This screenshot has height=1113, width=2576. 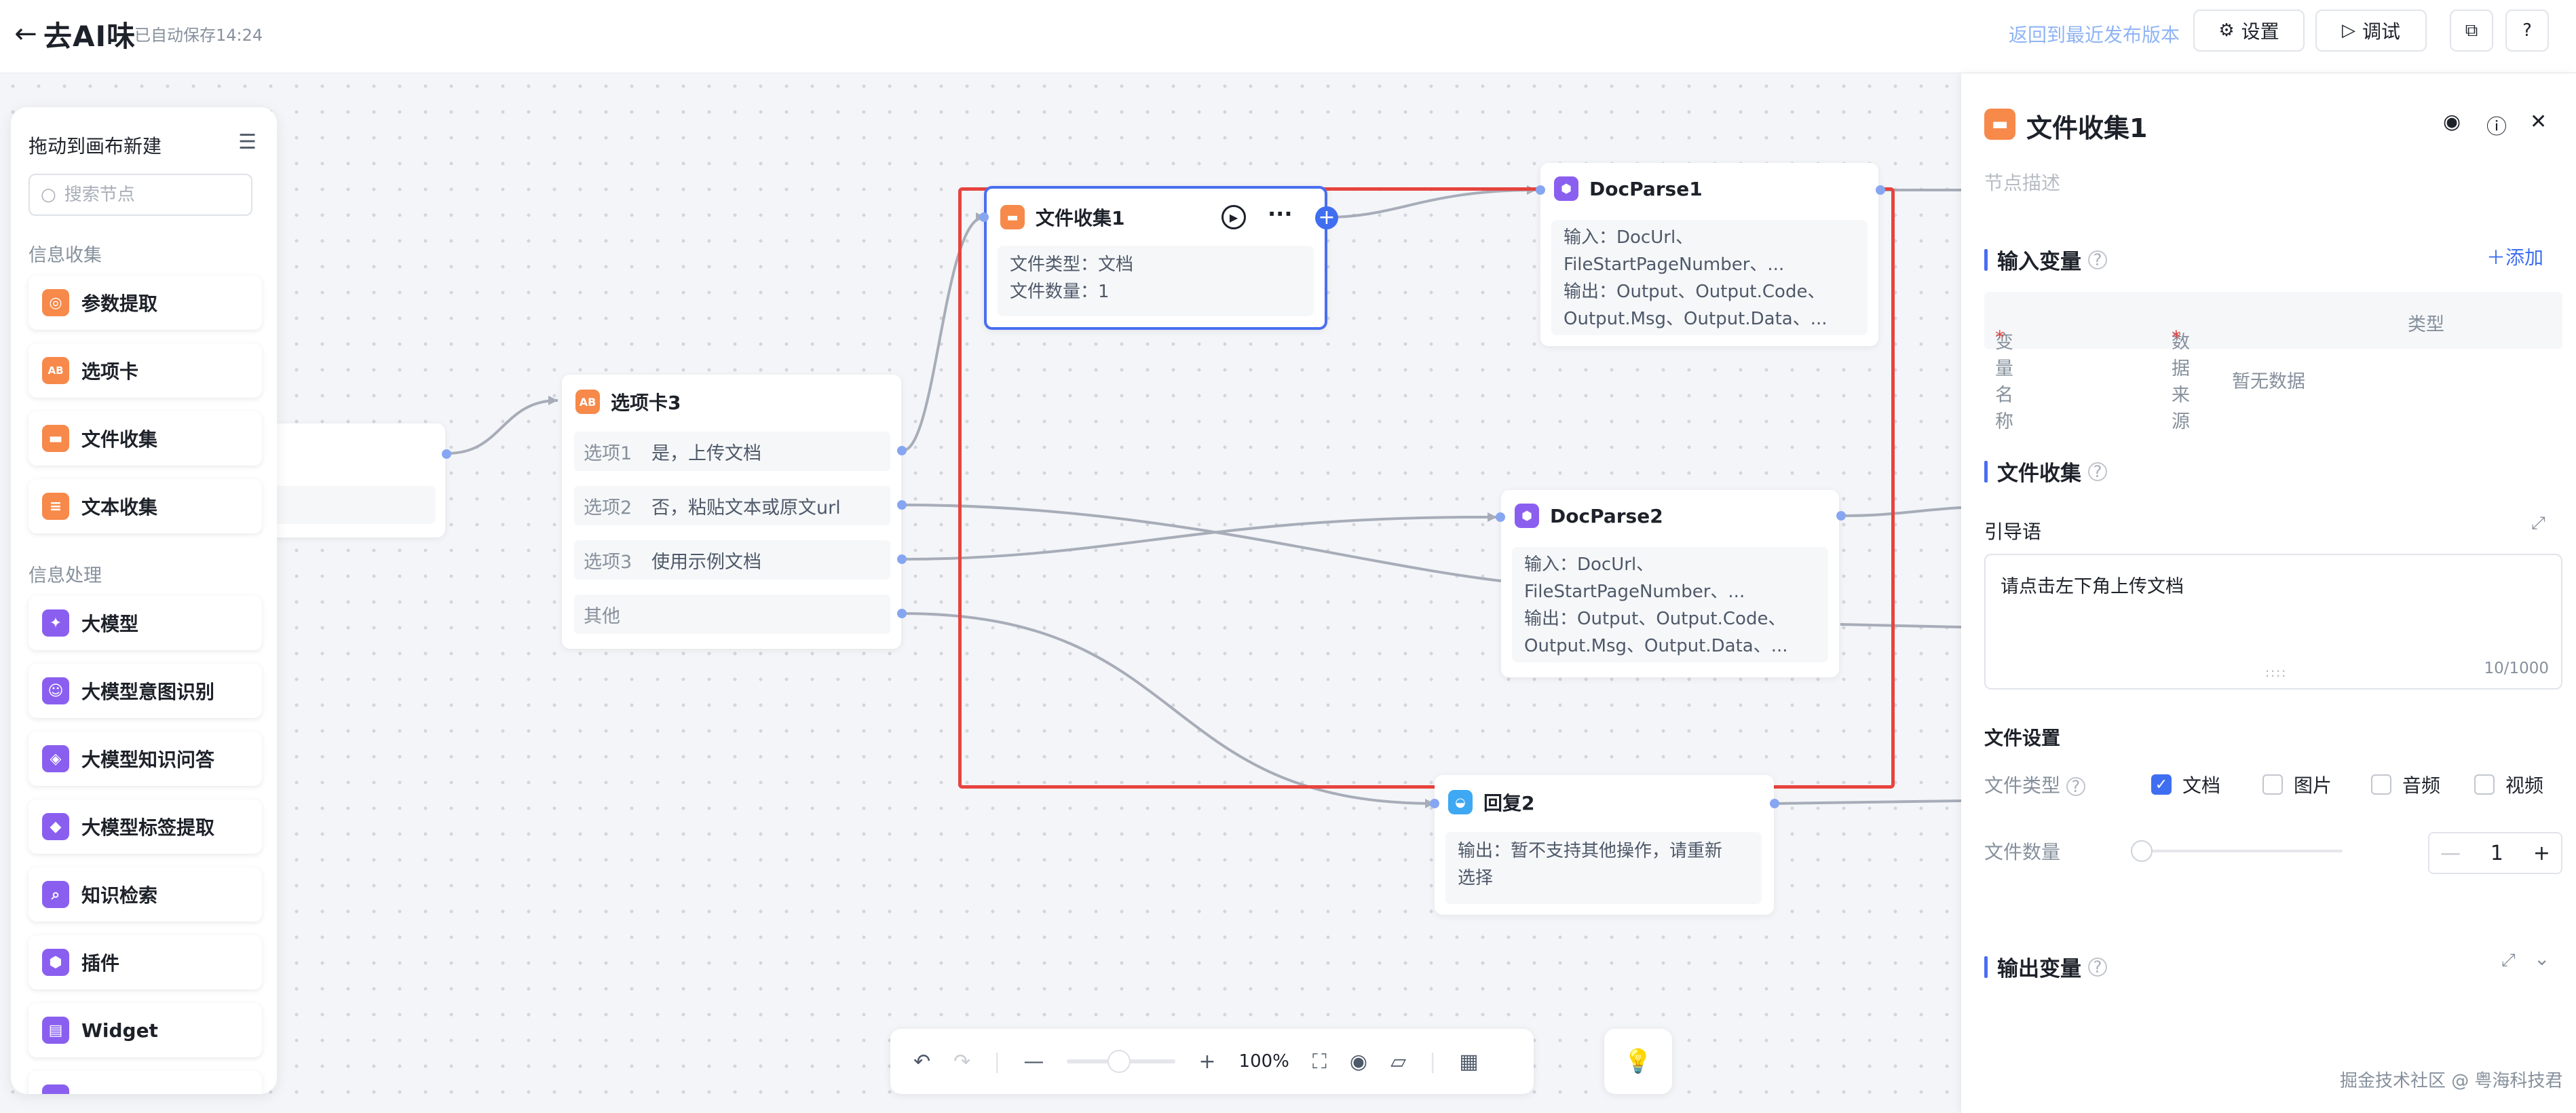 What do you see at coordinates (2022, 181) in the screenshot?
I see `node-description-field: 节点描述` at bounding box center [2022, 181].